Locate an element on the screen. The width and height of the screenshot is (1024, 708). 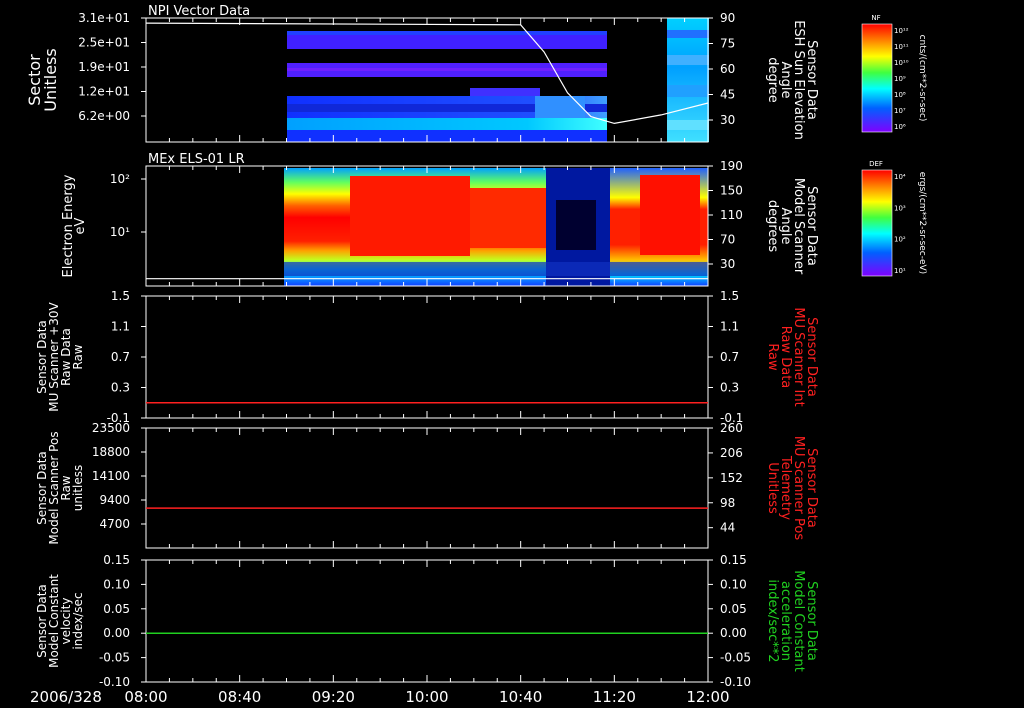
right-tick-label: 45 is located at coordinates (727, 95).